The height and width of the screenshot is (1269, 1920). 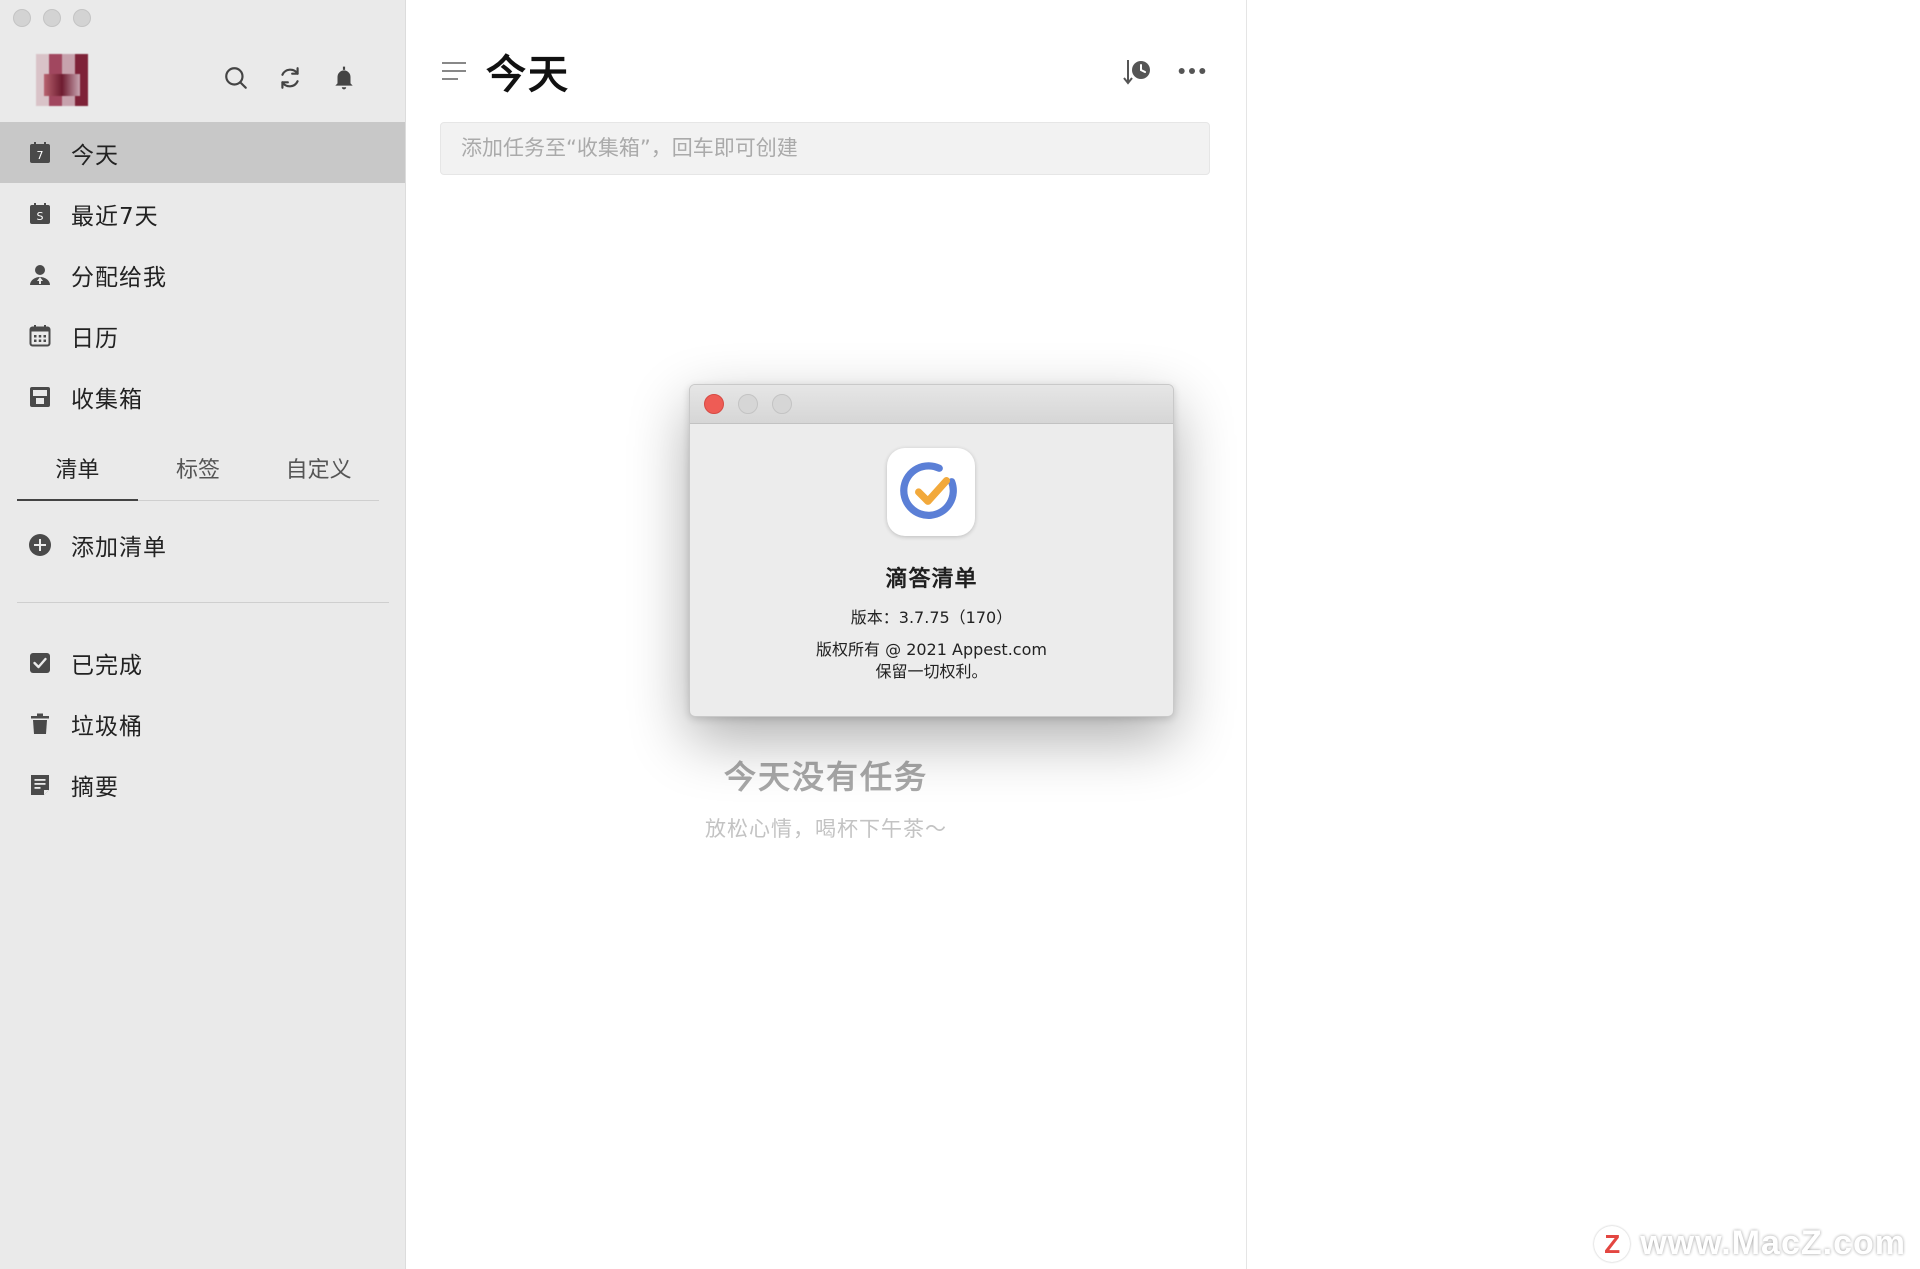 What do you see at coordinates (1192, 71) in the screenshot?
I see `more-options-icon` at bounding box center [1192, 71].